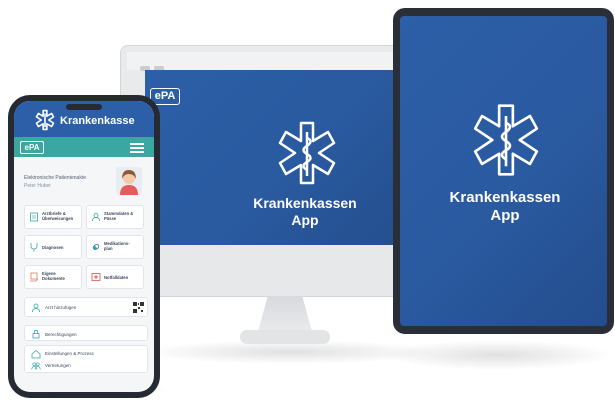  Describe the element at coordinates (115, 277) in the screenshot. I see `tile-notfalldaten: Notfalldaten` at that location.